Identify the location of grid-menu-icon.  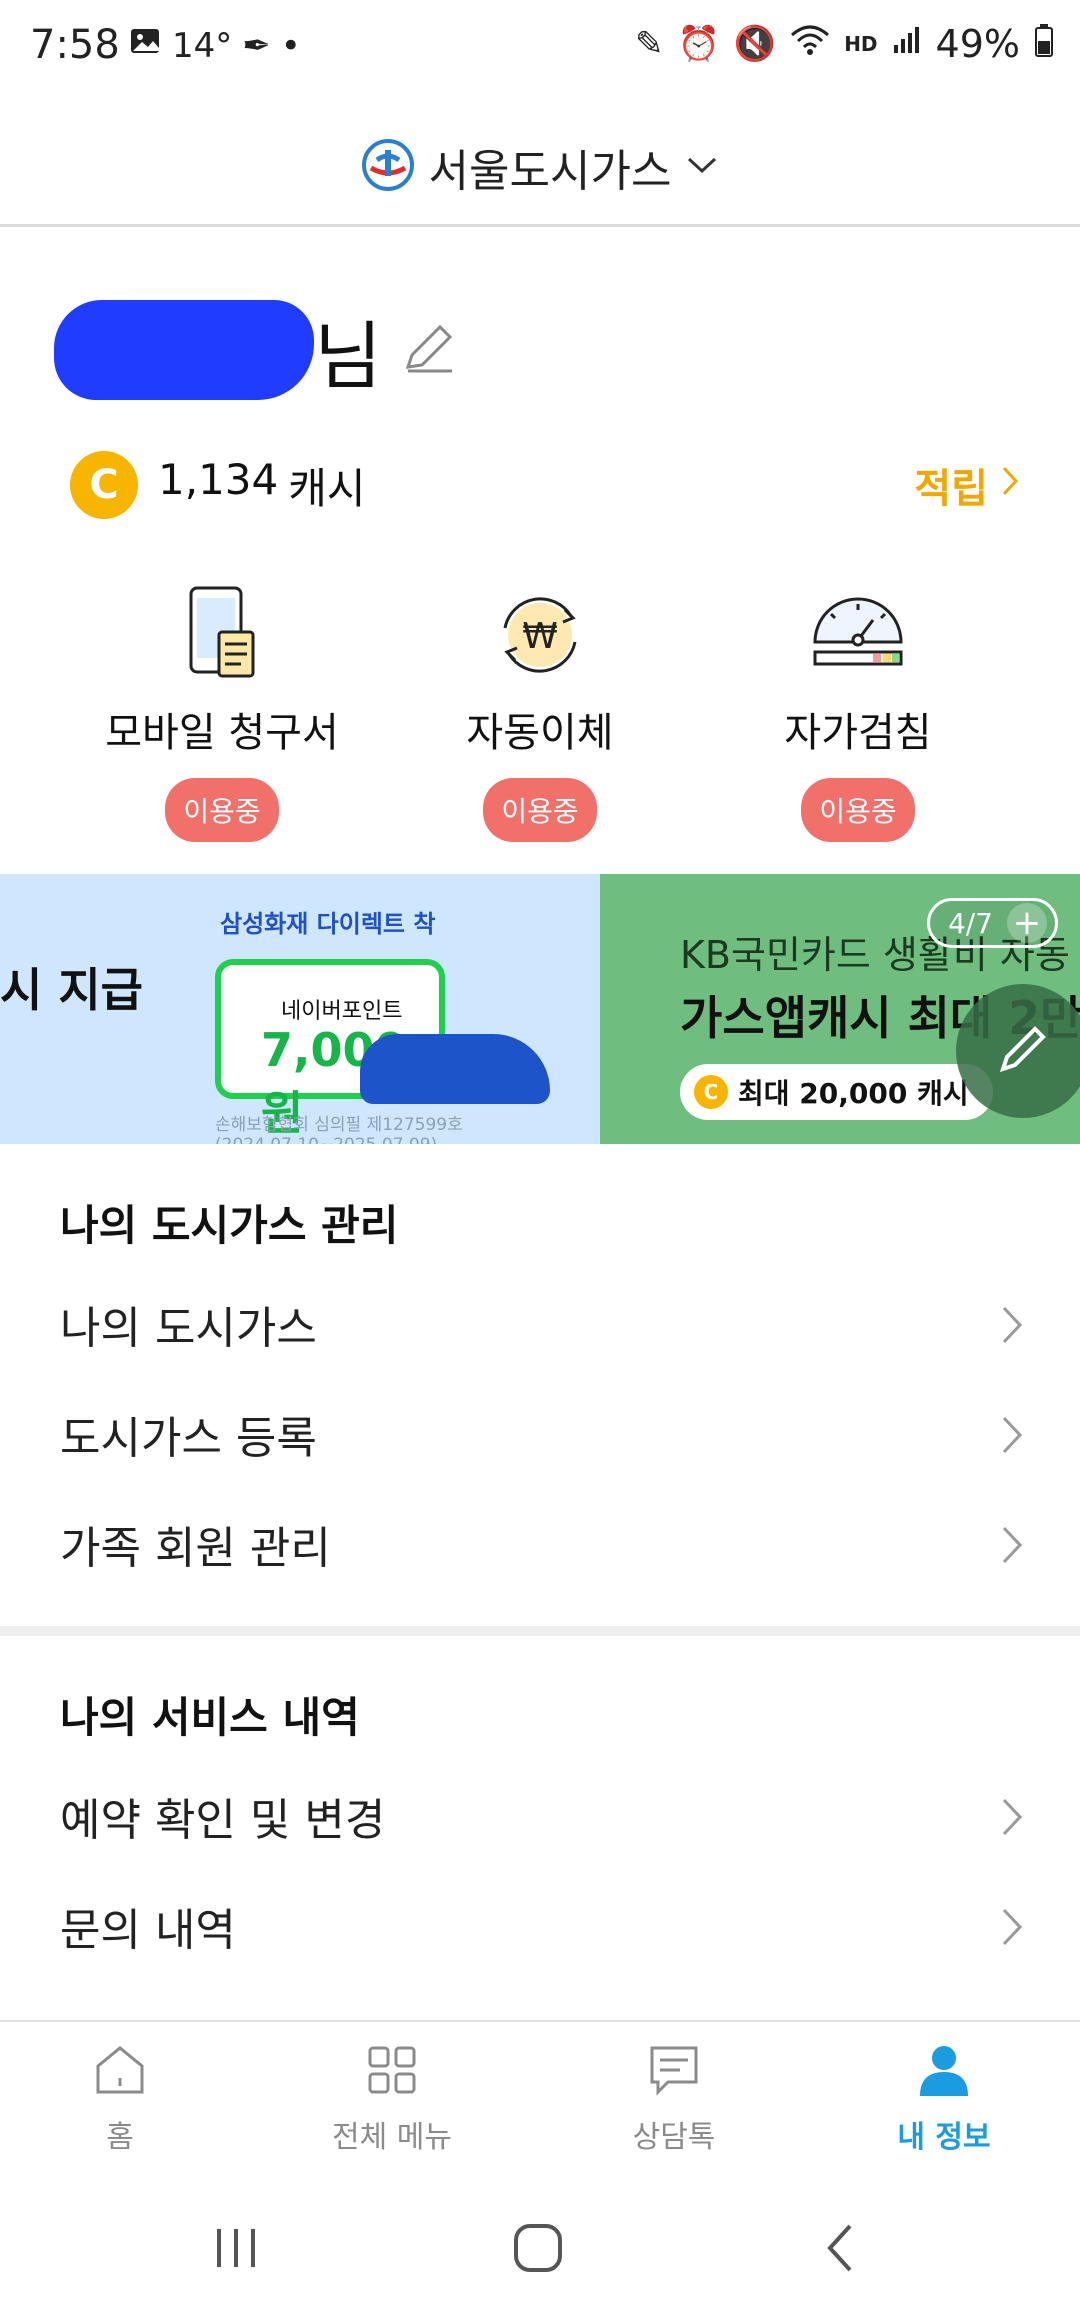
(392, 2072).